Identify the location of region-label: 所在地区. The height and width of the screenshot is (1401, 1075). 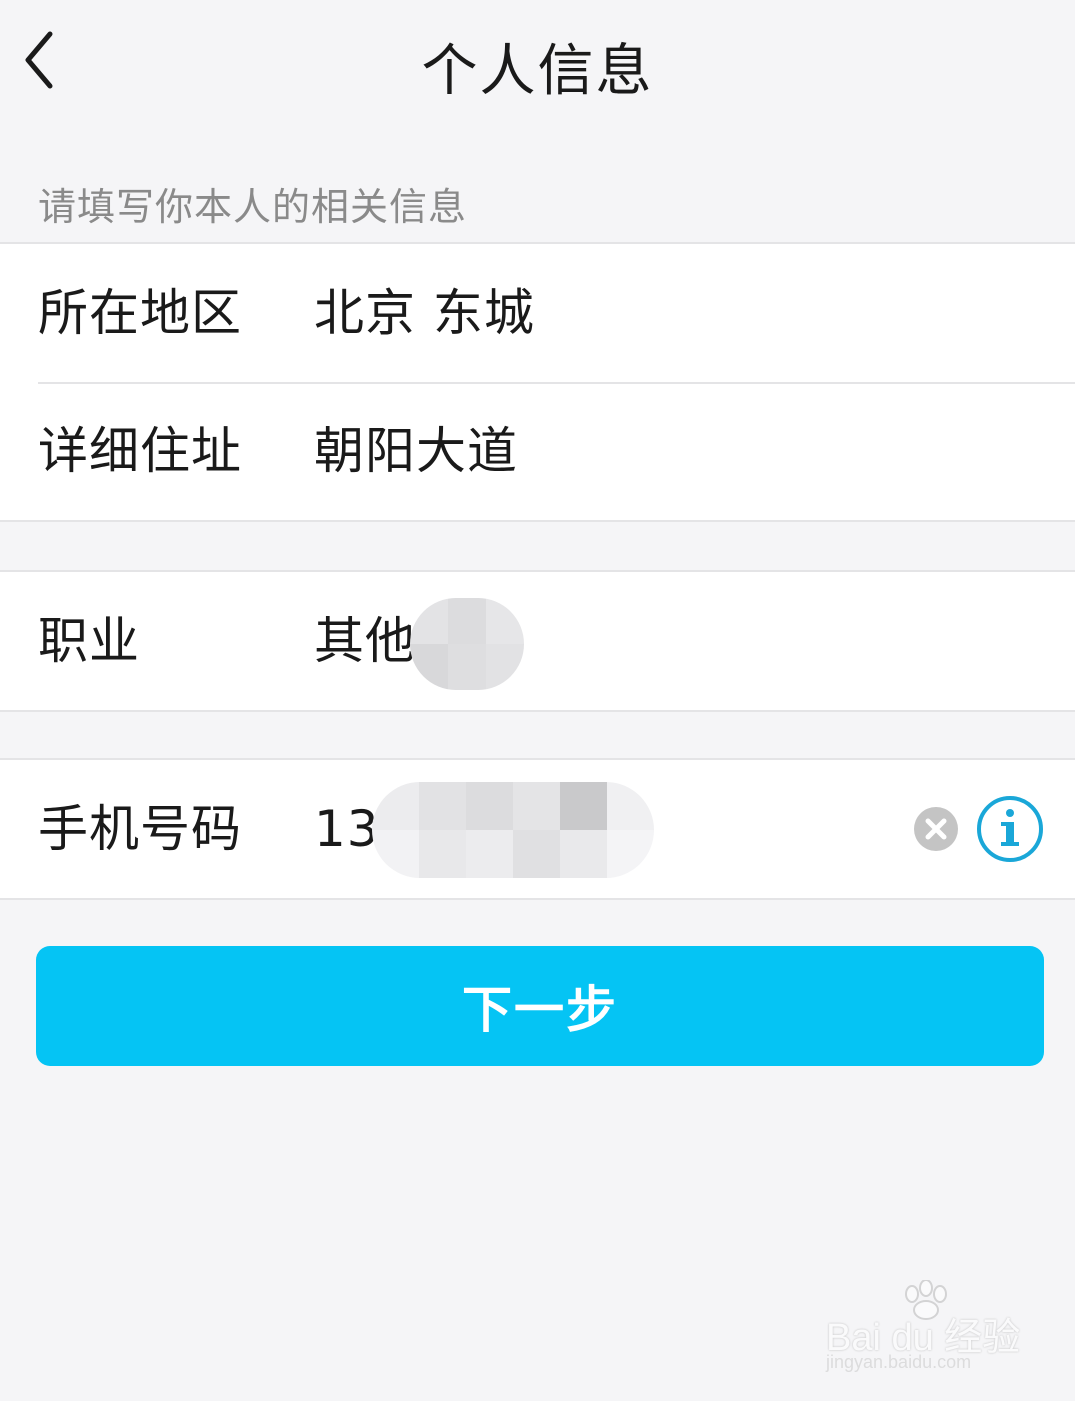
(140, 313).